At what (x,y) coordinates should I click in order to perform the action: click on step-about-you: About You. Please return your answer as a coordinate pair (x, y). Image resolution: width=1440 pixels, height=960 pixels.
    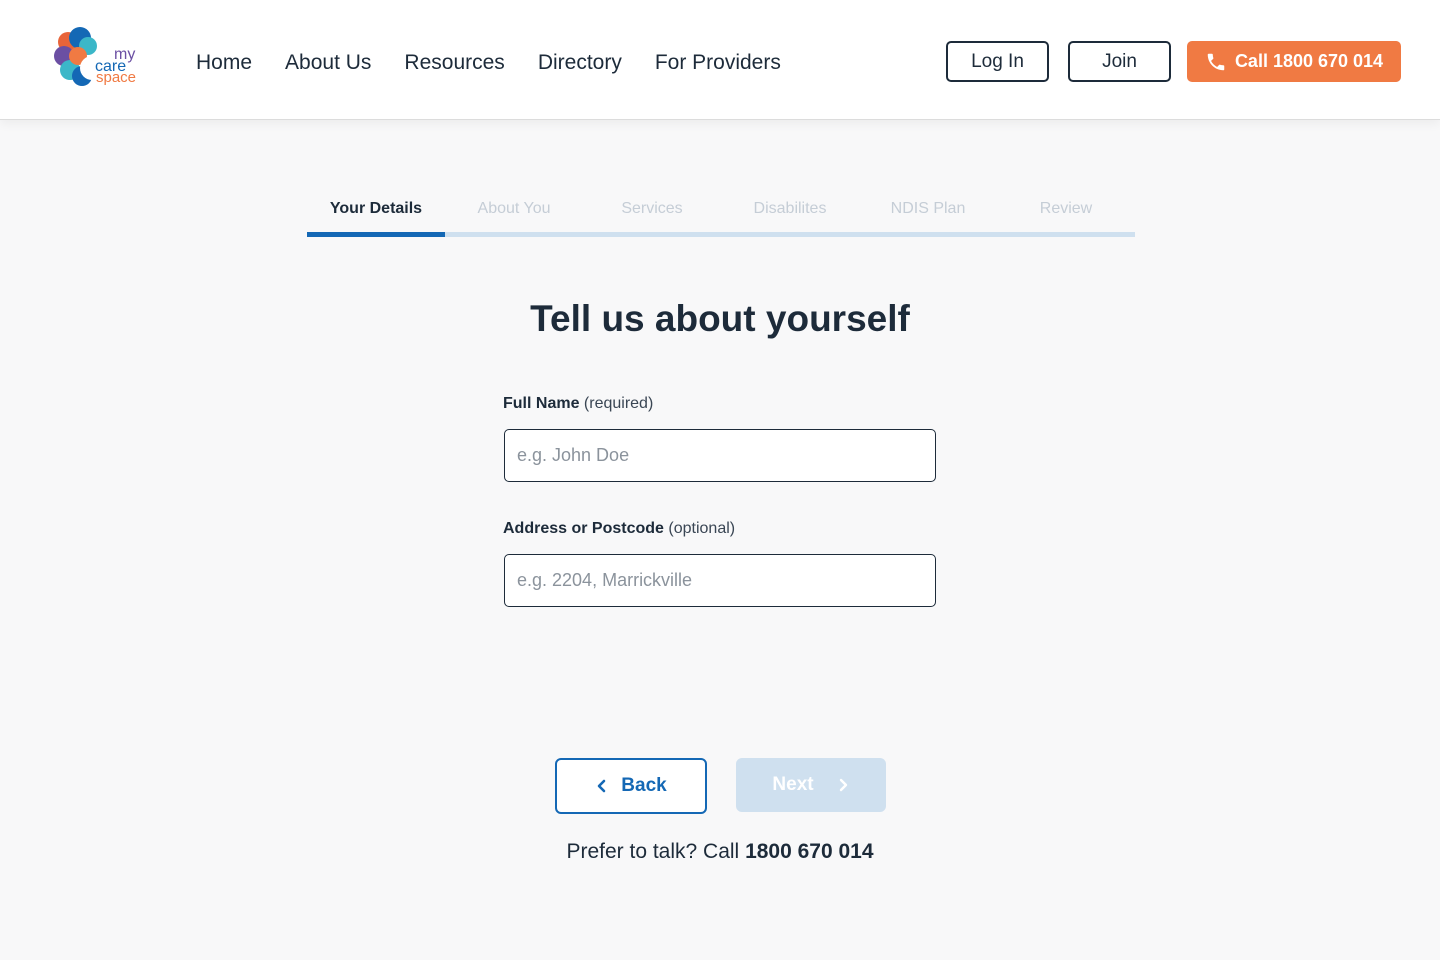
    Looking at the image, I should click on (514, 208).